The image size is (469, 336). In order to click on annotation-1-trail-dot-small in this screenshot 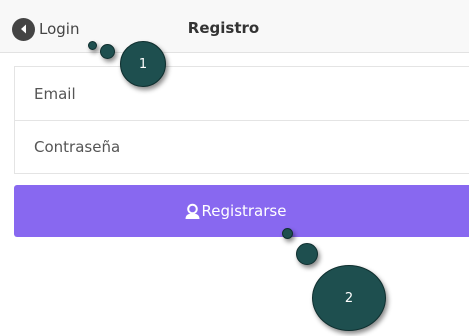, I will do `click(92, 45)`.